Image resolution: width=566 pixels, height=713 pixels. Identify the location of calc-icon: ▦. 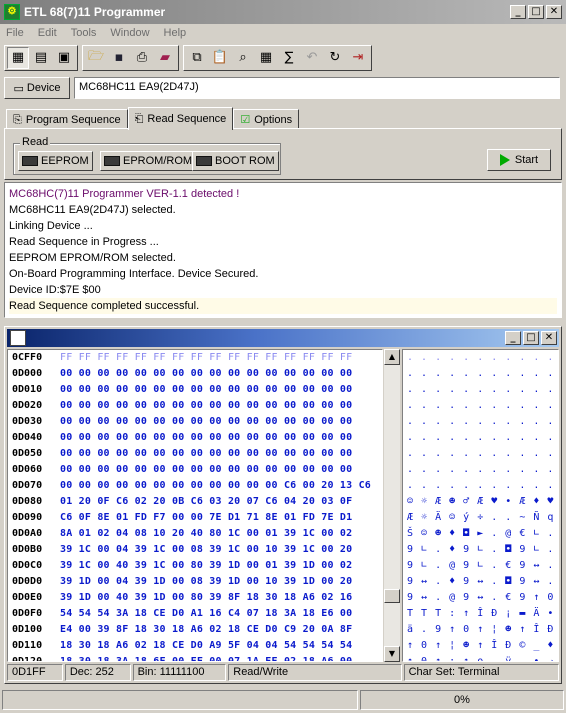
(266, 58).